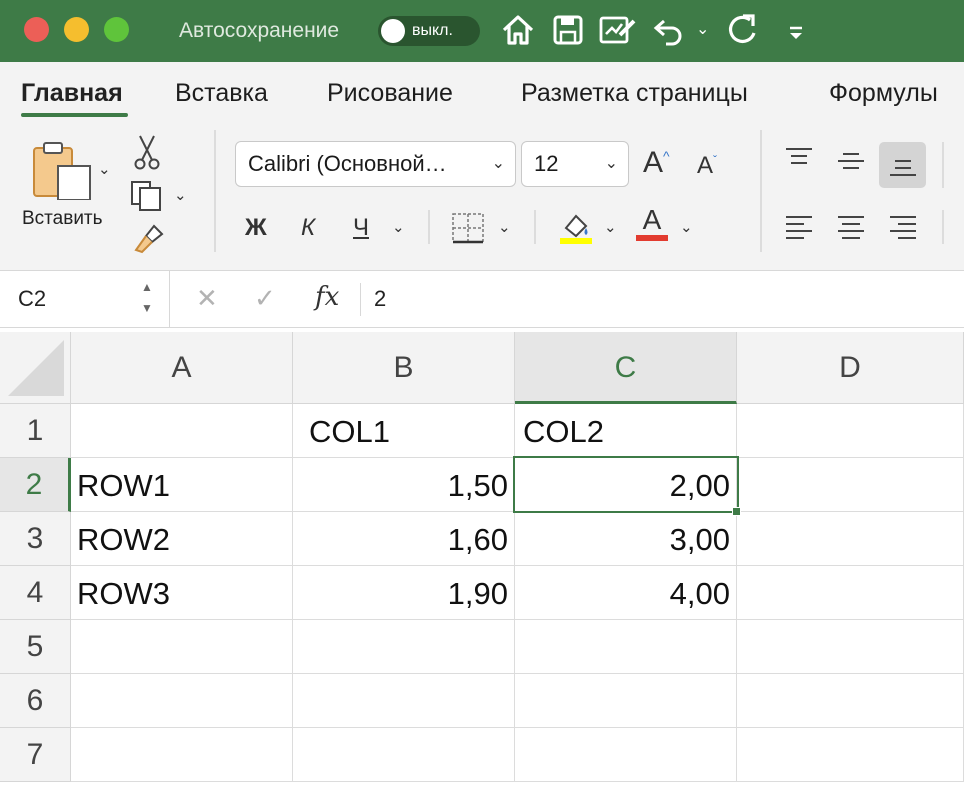  Describe the element at coordinates (850, 431) in the screenshot. I see `cell-d1` at that location.